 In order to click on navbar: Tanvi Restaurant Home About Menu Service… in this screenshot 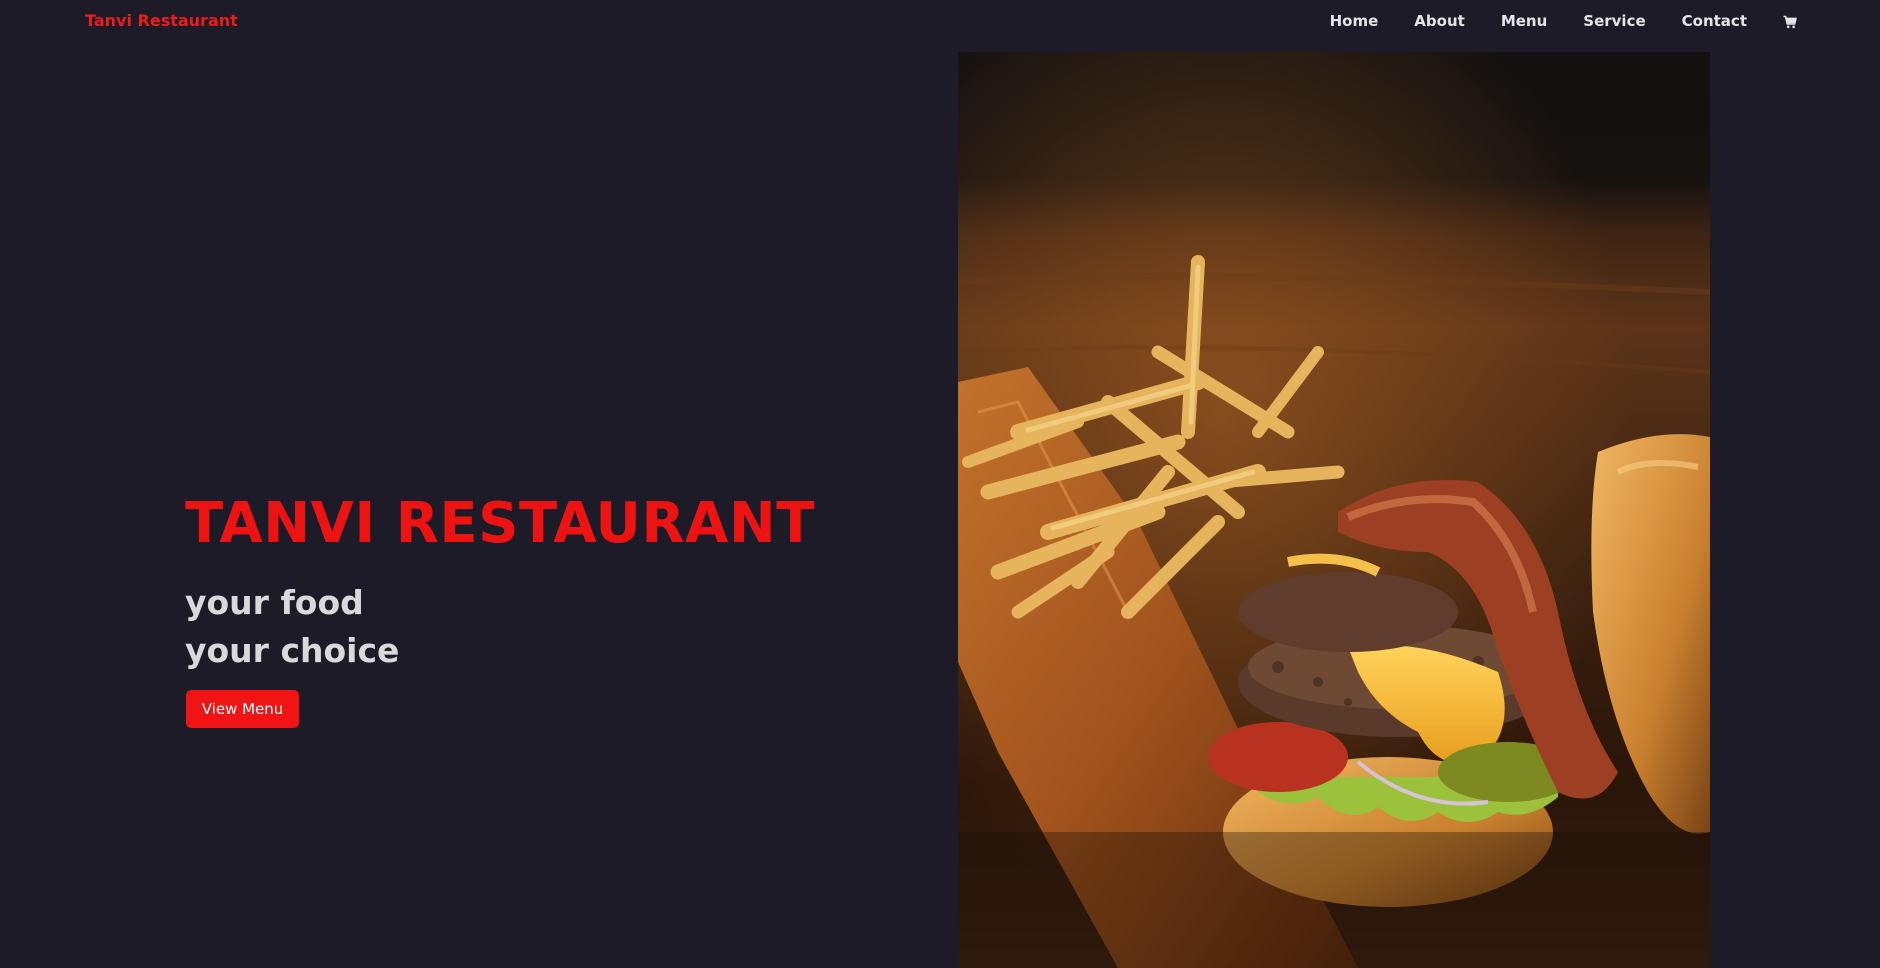, I will do `click(940, 22)`.